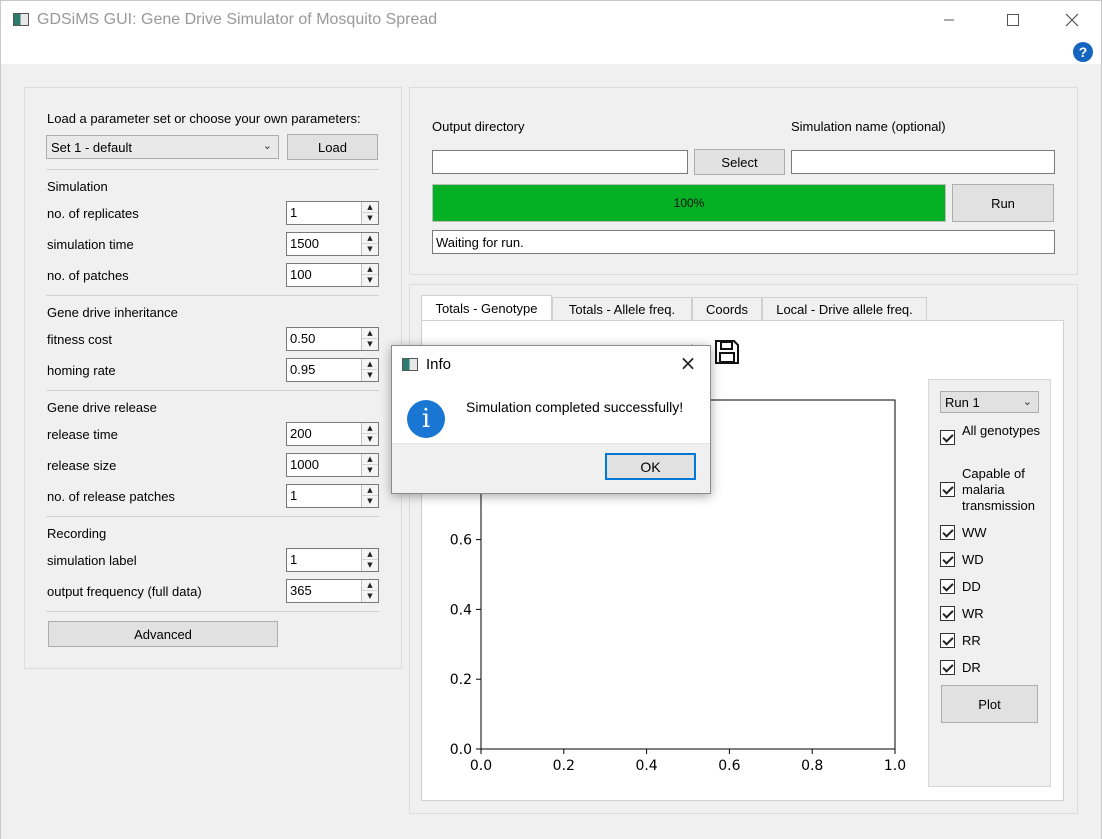 This screenshot has width=1102, height=839. I want to click on checkbox-label: DD, so click(971, 586).